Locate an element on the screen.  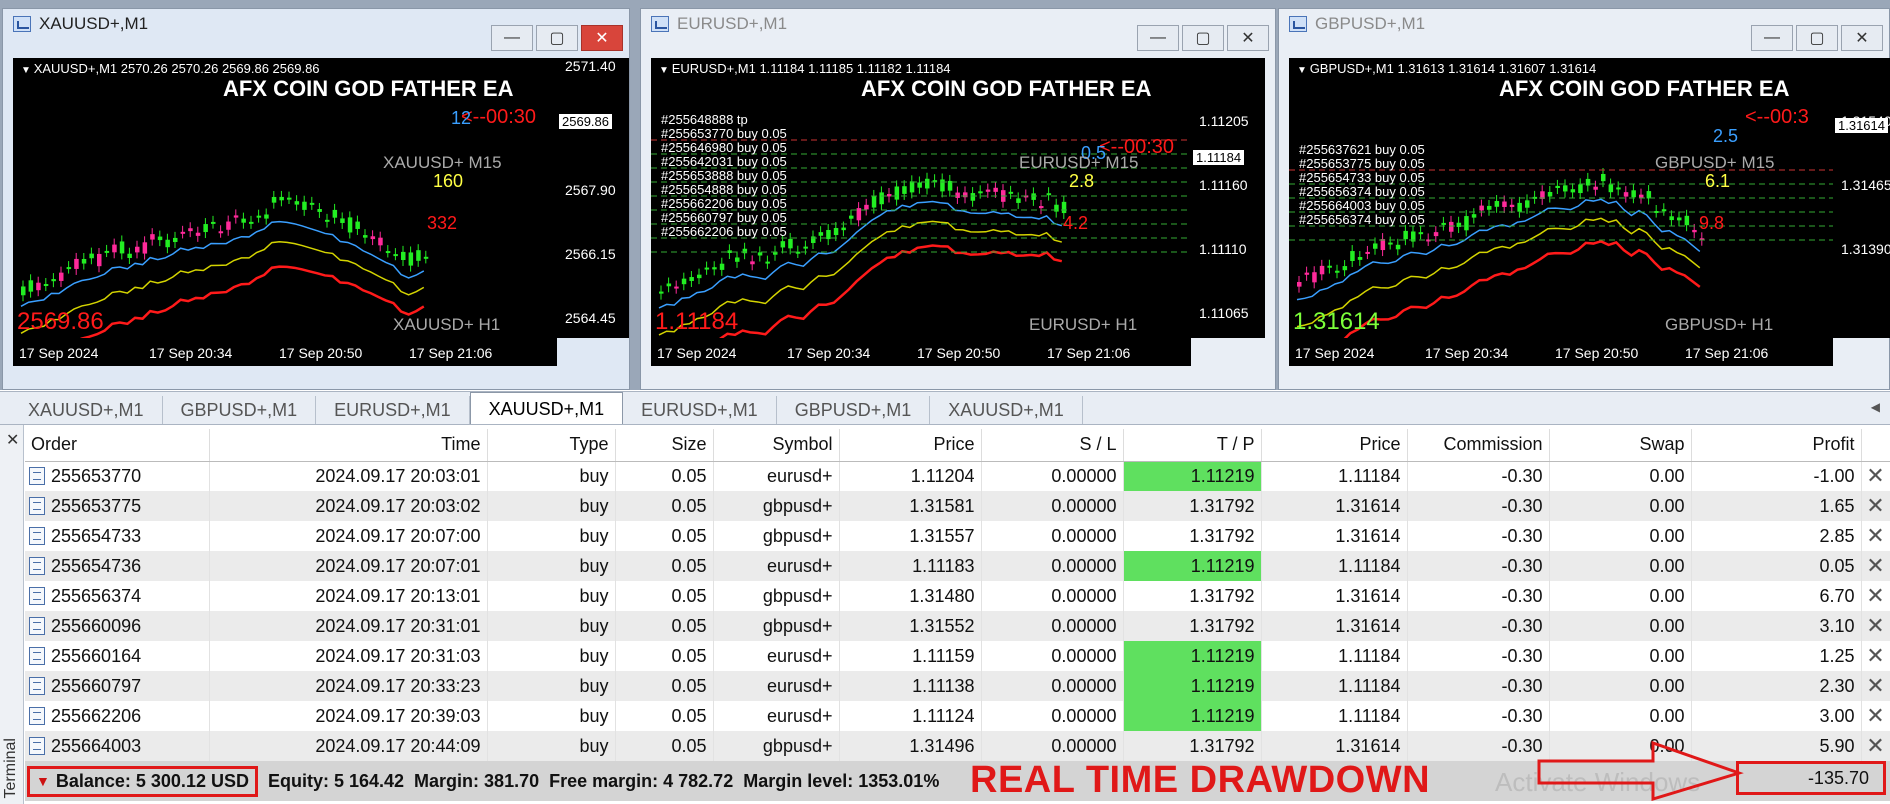
cell-commission: -0.30 is located at coordinates (1478, 716).